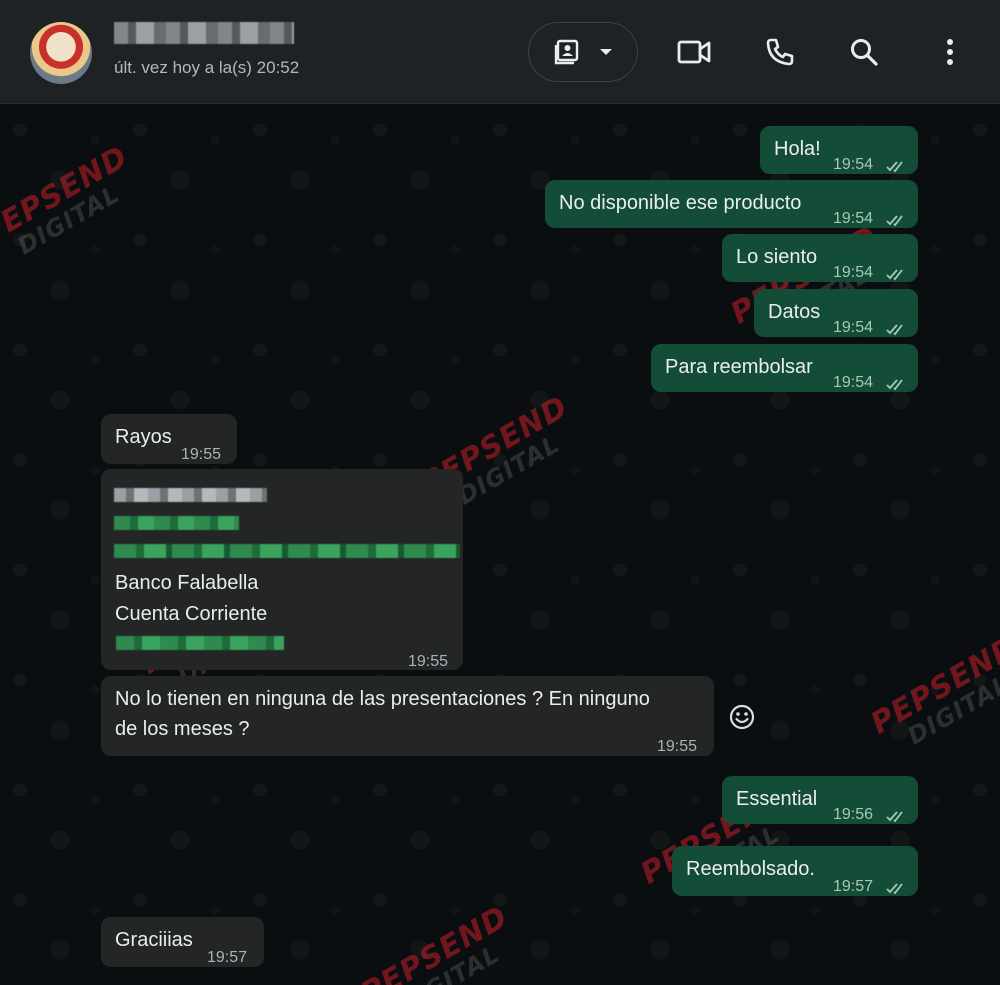  What do you see at coordinates (287, 551) in the screenshot?
I see `redacted-email` at bounding box center [287, 551].